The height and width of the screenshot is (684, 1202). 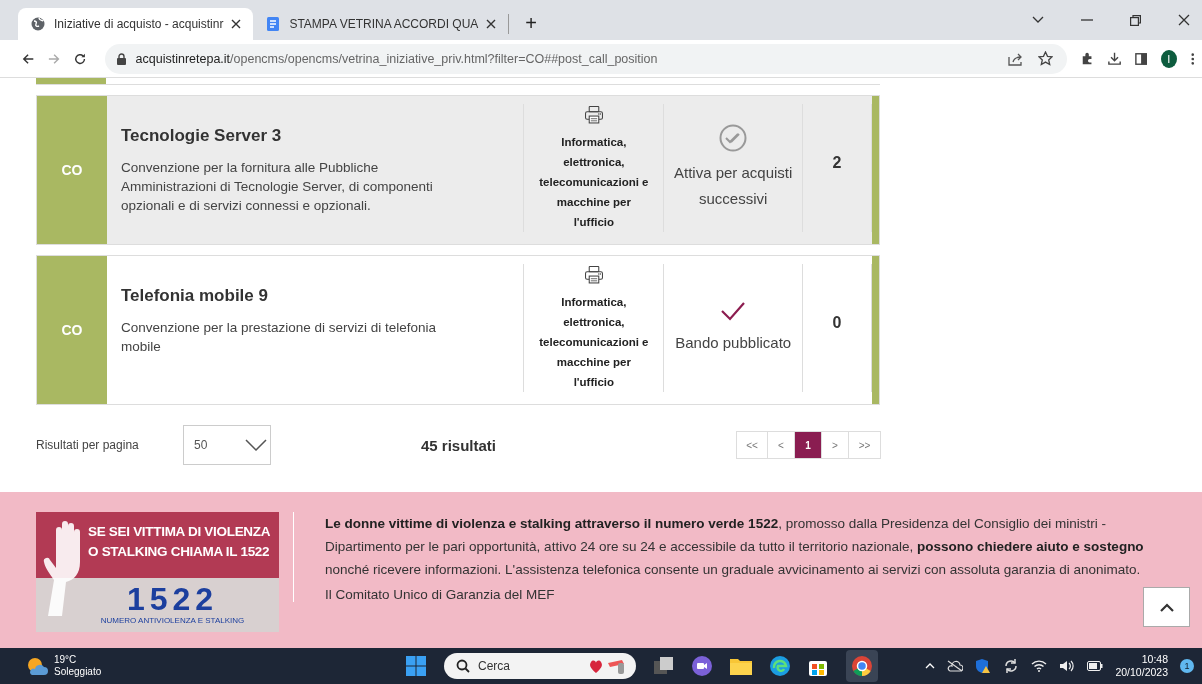 What do you see at coordinates (396, 58) in the screenshot?
I see `url-text: acquistinretepa.it/opencms/opencms/vetrina_iniziative_priv.html?filter=CO##post_call_position` at bounding box center [396, 58].